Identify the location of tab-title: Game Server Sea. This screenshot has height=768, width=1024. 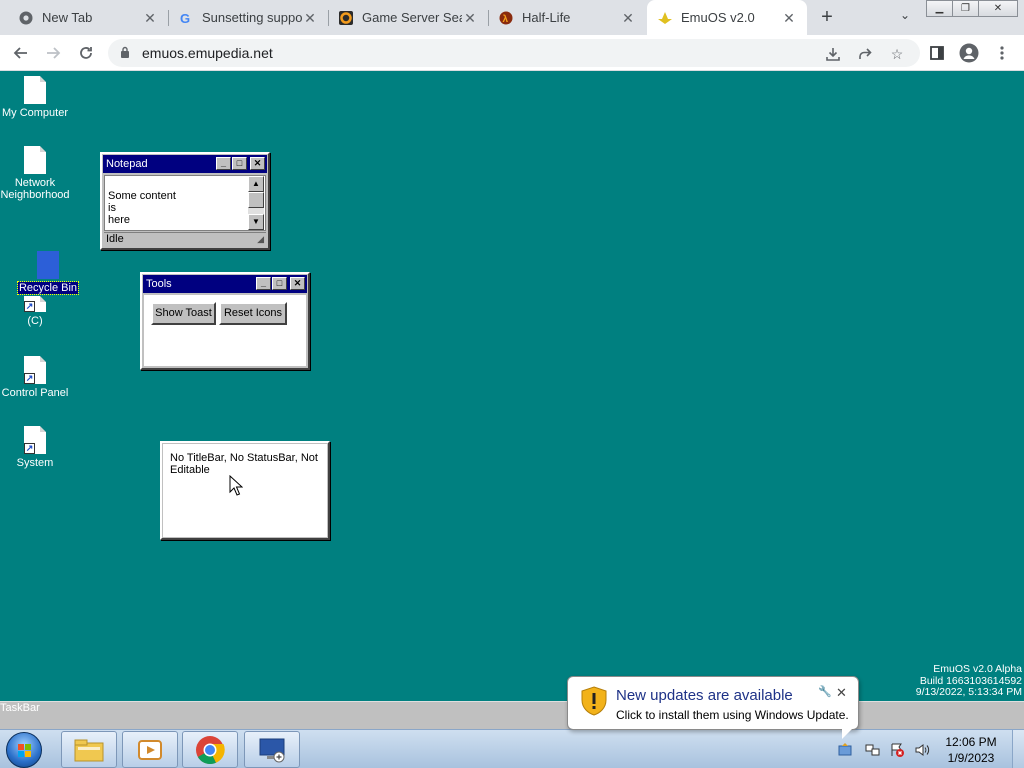
(412, 17).